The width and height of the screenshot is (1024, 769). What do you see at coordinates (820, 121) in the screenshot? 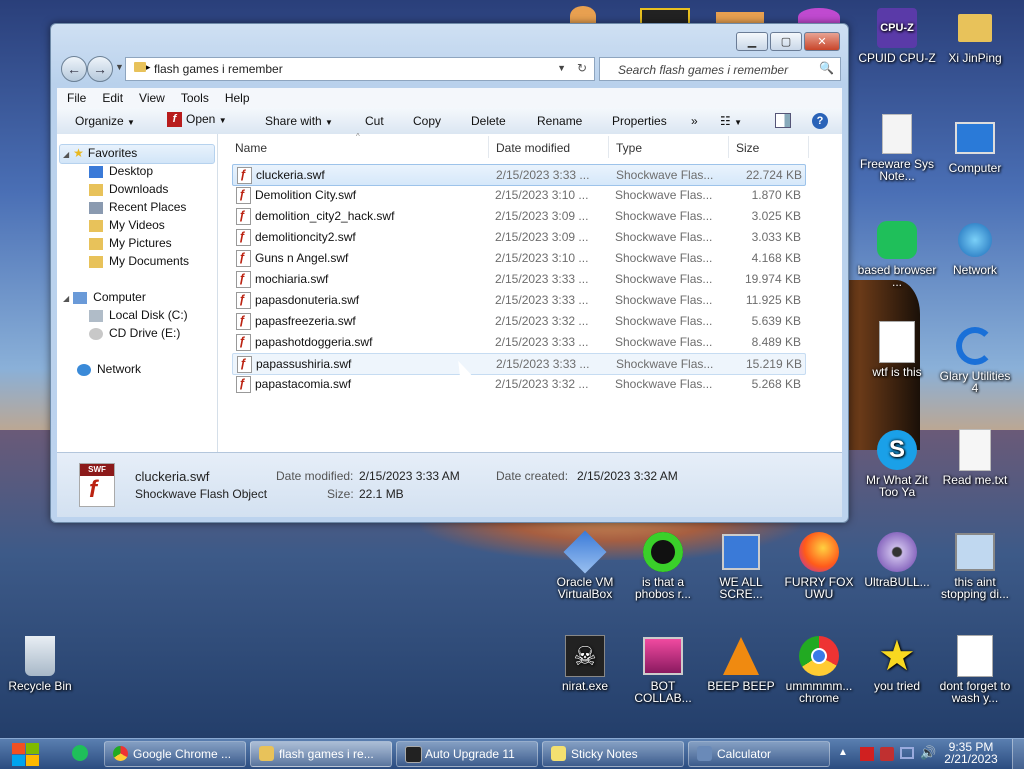
I see `help-button: ?` at bounding box center [820, 121].